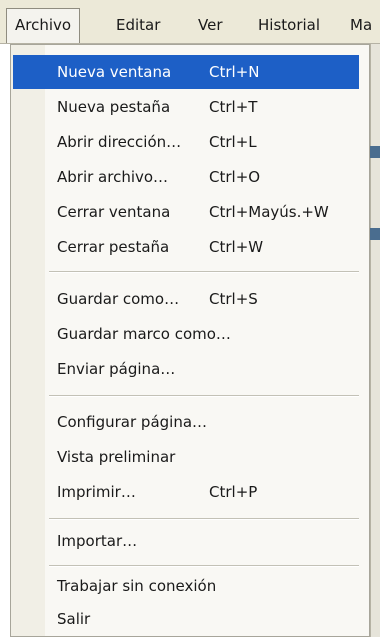  I want to click on menu-item-label: Vista preliminar, so click(116, 457).